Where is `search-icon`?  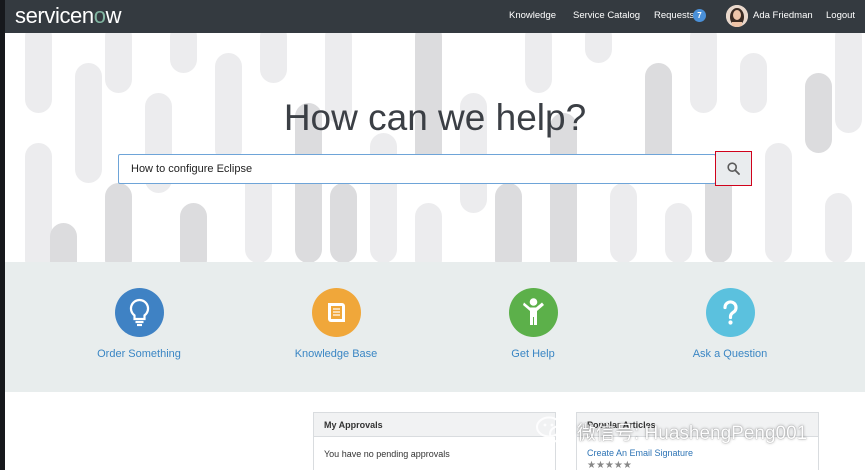
search-icon is located at coordinates (733, 168).